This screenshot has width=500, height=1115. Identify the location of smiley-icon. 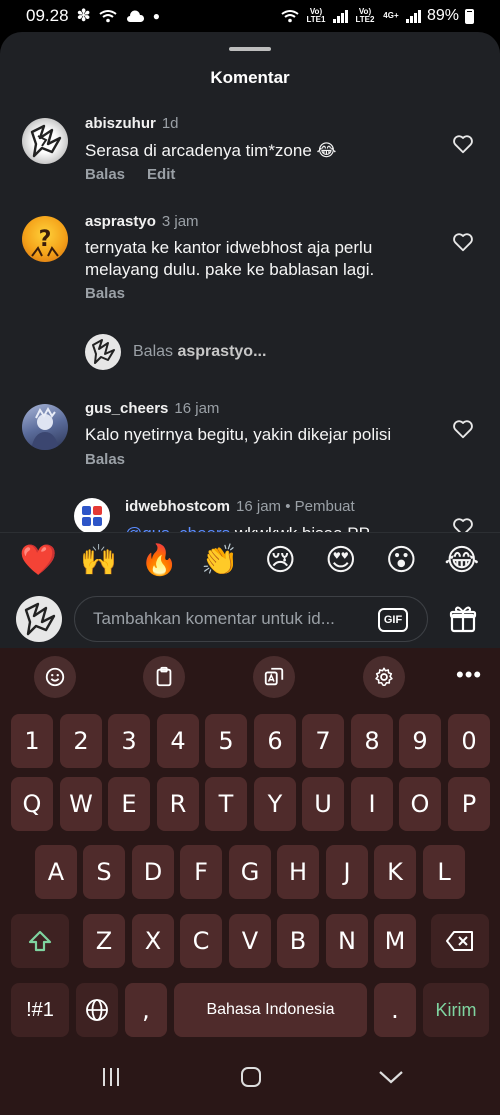
(55, 677).